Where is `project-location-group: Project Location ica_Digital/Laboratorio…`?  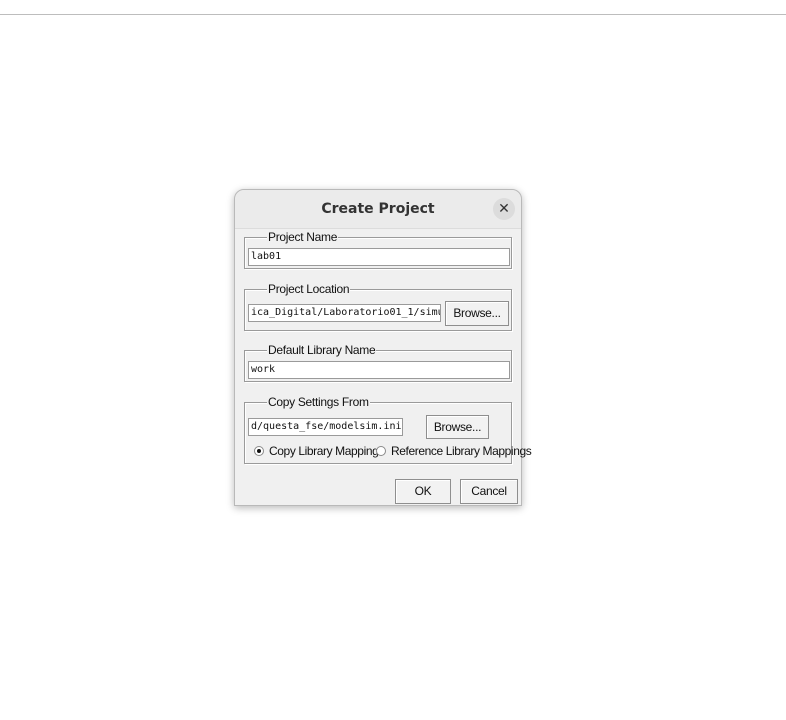
project-location-group: Project Location ica_Digital/Laboratorio… is located at coordinates (378, 306).